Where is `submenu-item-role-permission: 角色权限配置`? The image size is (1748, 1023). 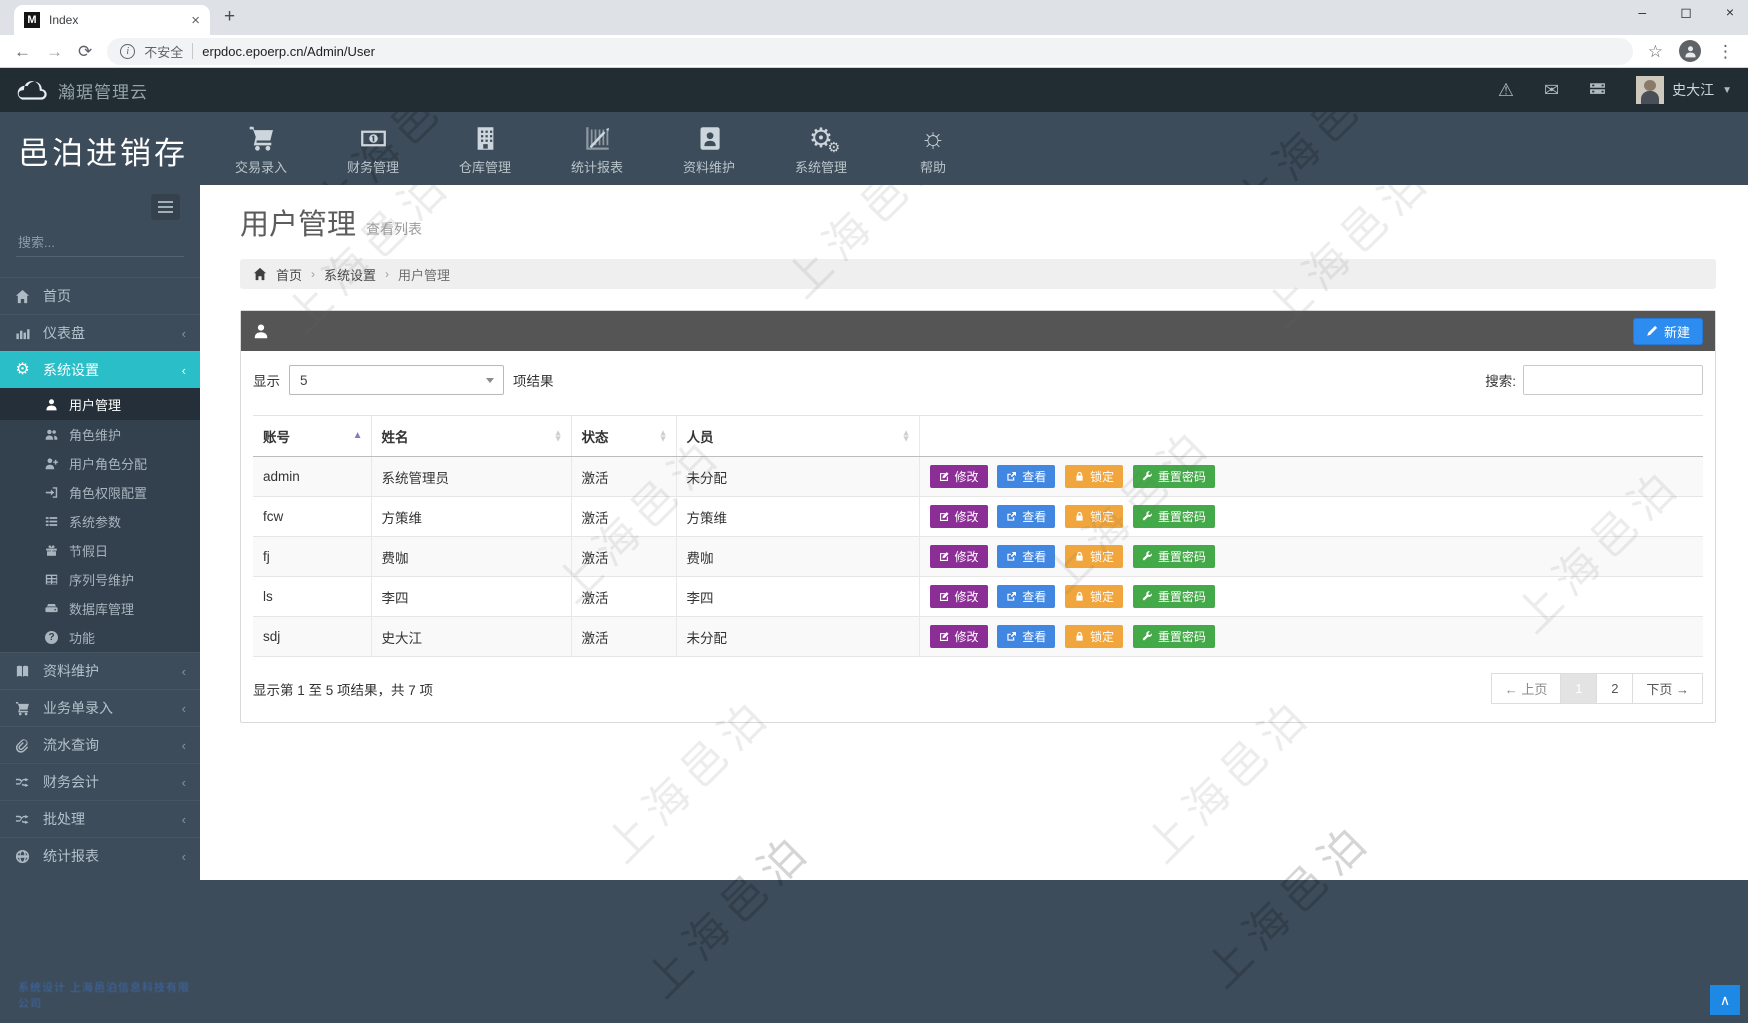 submenu-item-role-permission: 角色权限配置 is located at coordinates (100, 492).